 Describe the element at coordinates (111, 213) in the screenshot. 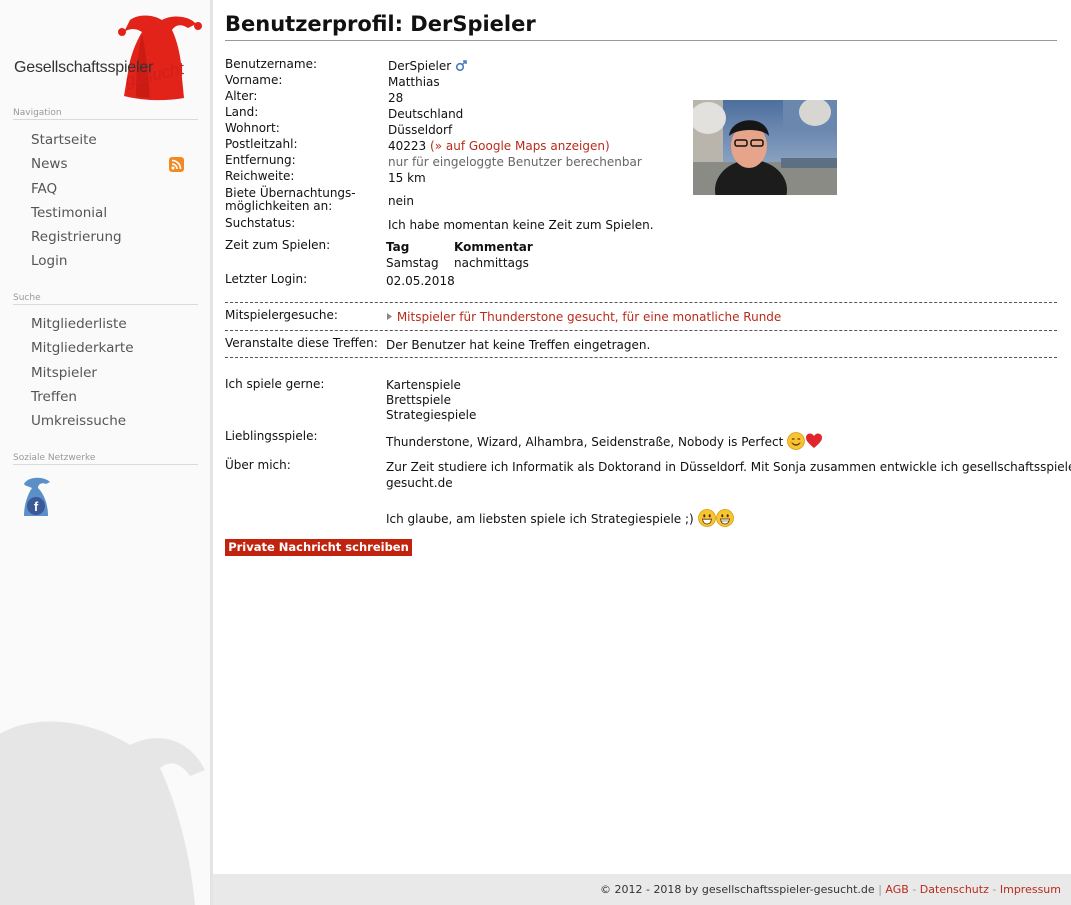

I see `nav-item-testimonial: Testimonial` at that location.